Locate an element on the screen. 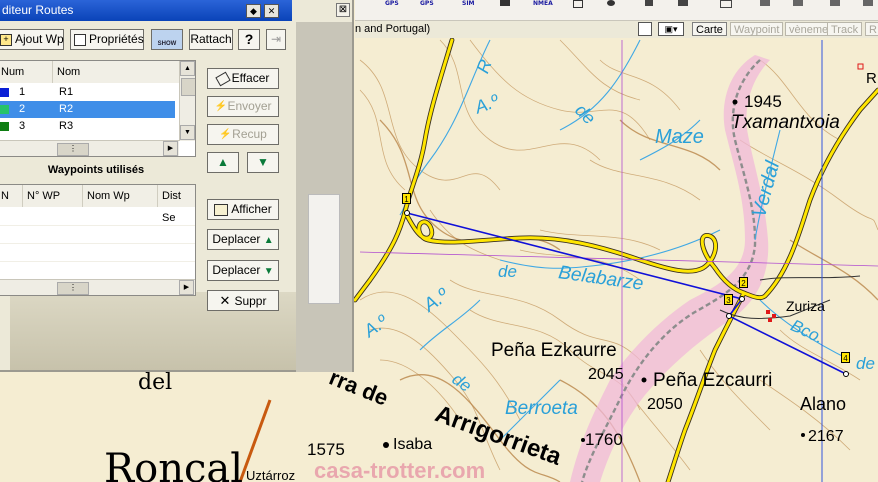  evenement-button: vèneme is located at coordinates (809, 29).